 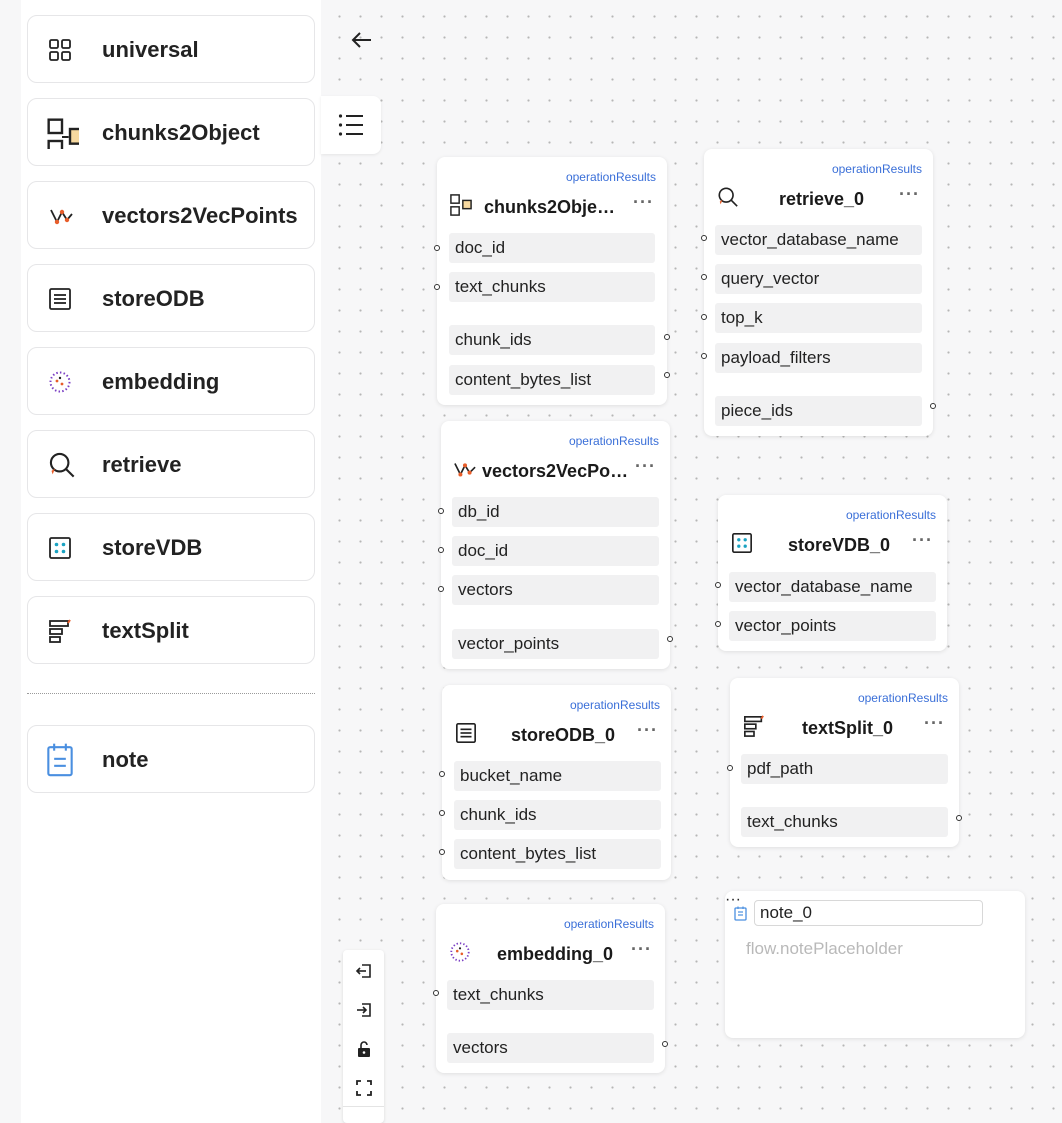 What do you see at coordinates (555, 644) in the screenshot?
I see `output-field: vector_points` at bounding box center [555, 644].